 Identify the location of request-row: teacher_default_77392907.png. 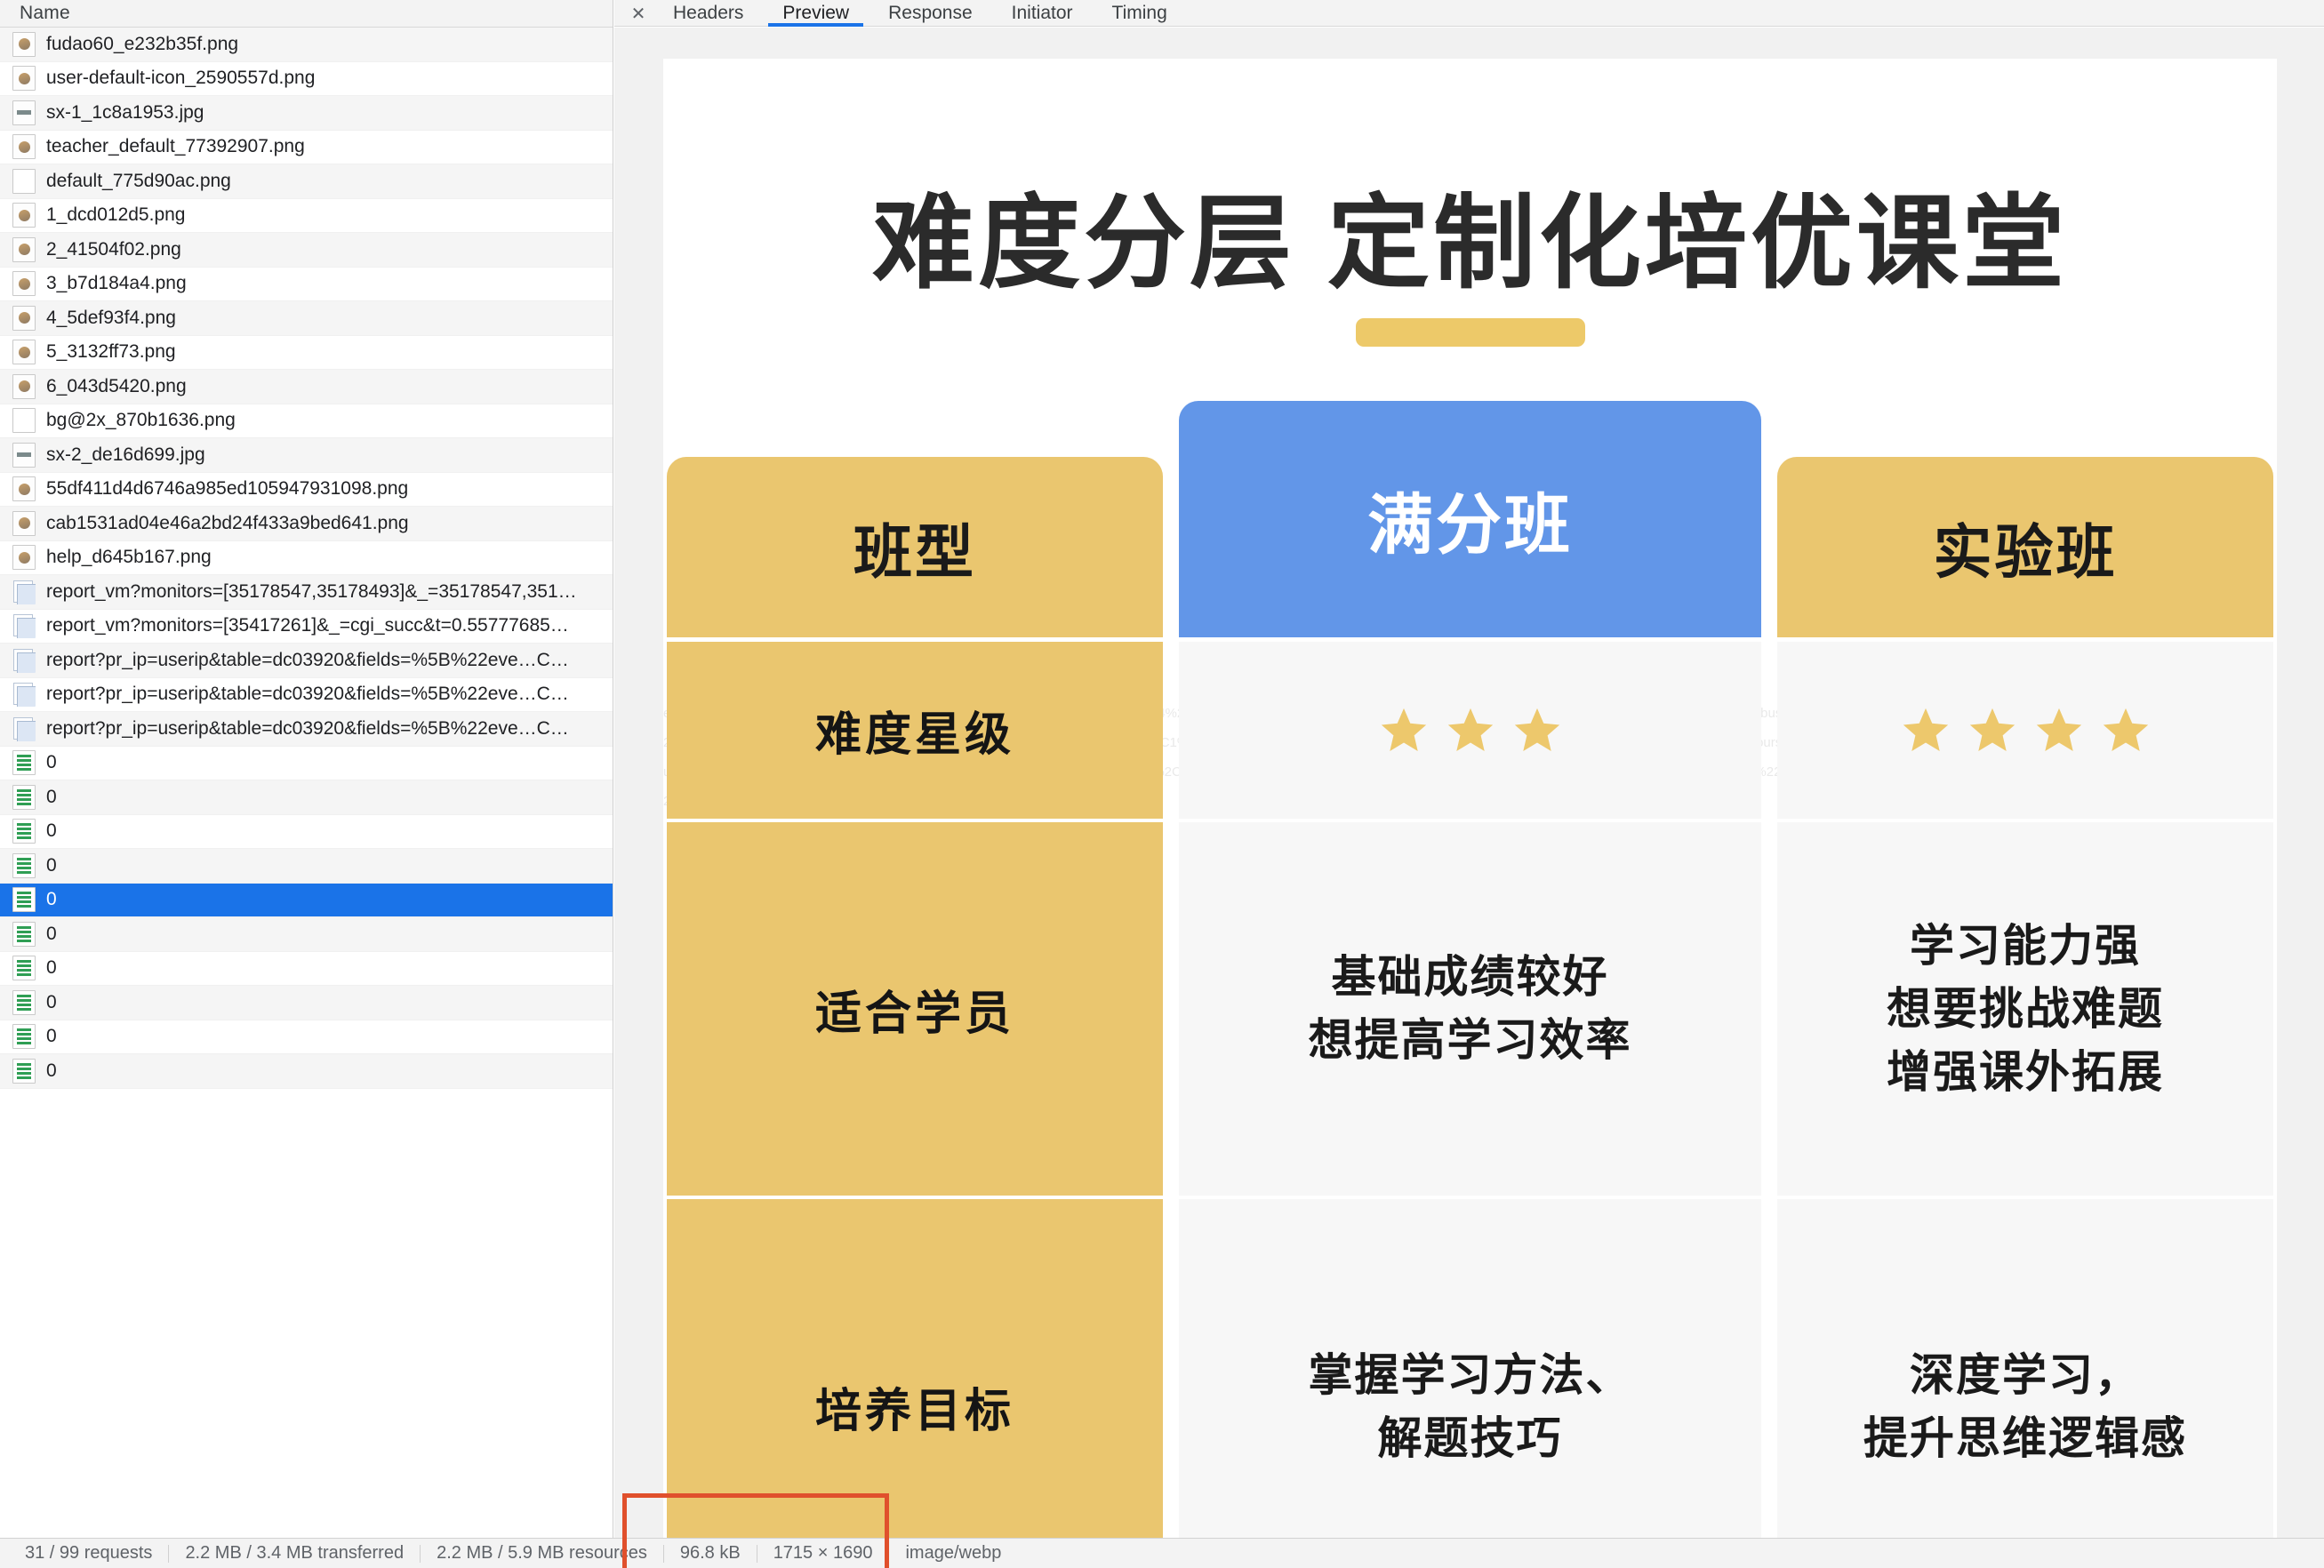
(306, 147).